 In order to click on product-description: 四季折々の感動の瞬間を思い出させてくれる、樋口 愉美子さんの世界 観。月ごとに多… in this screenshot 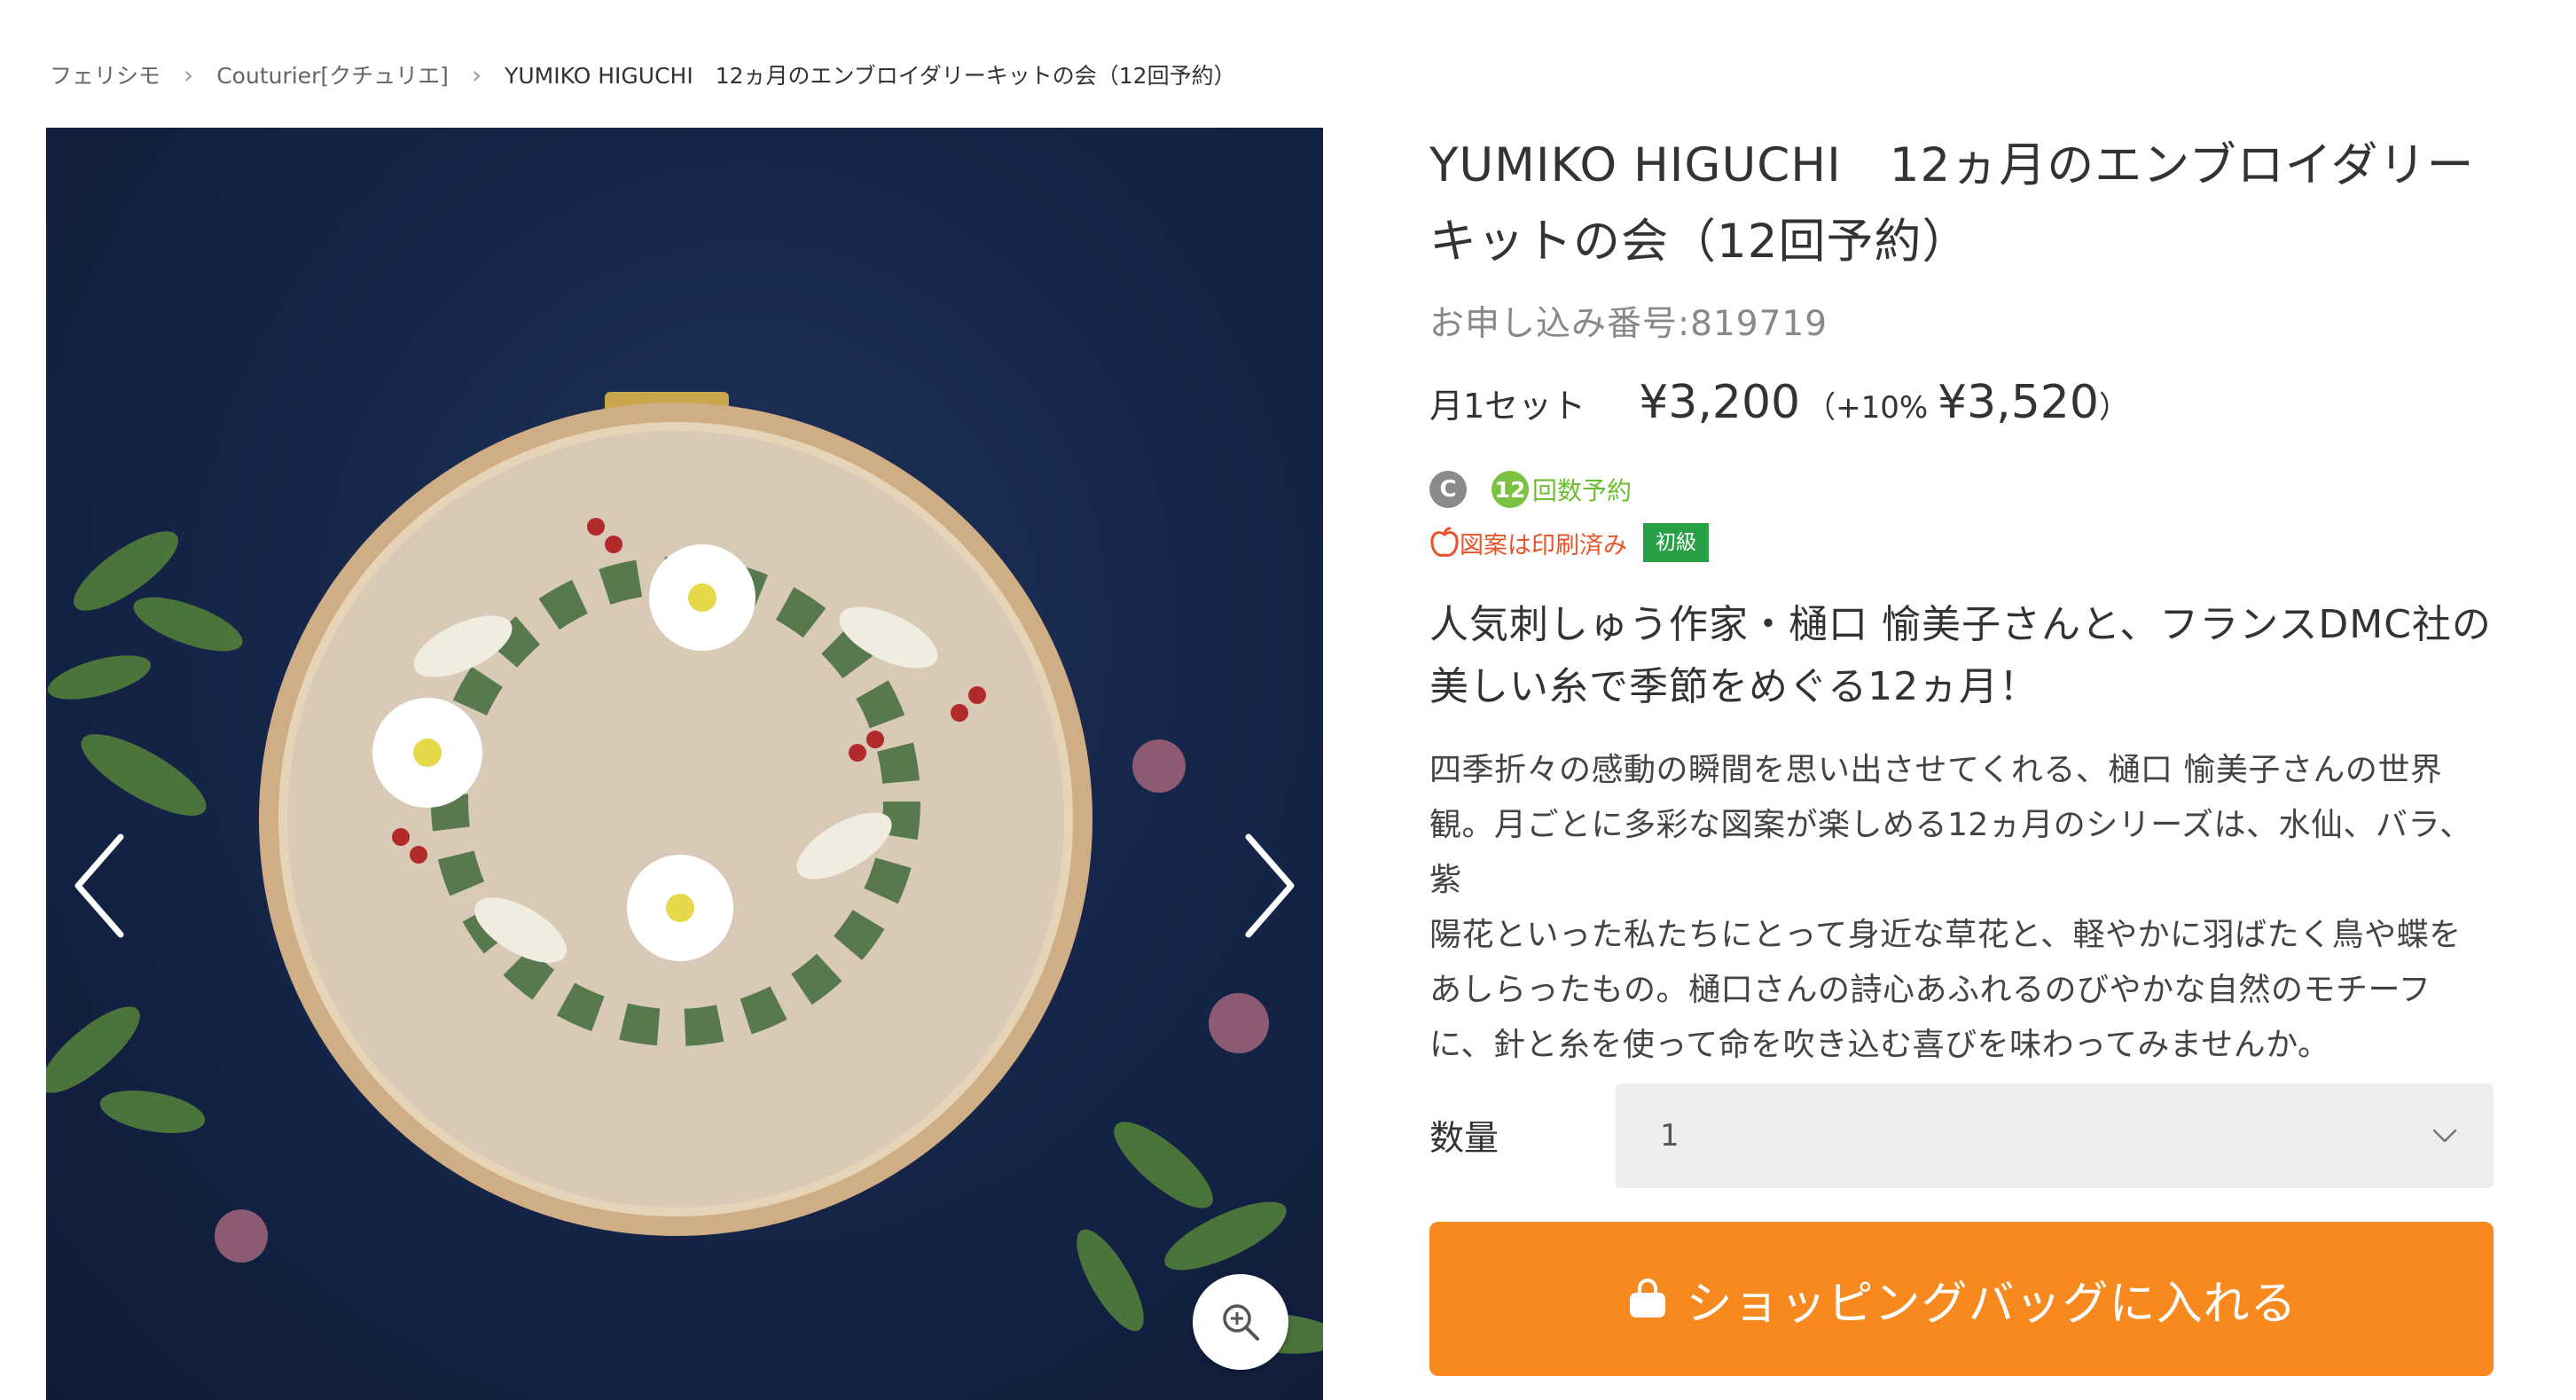, I will do `click(1961, 908)`.